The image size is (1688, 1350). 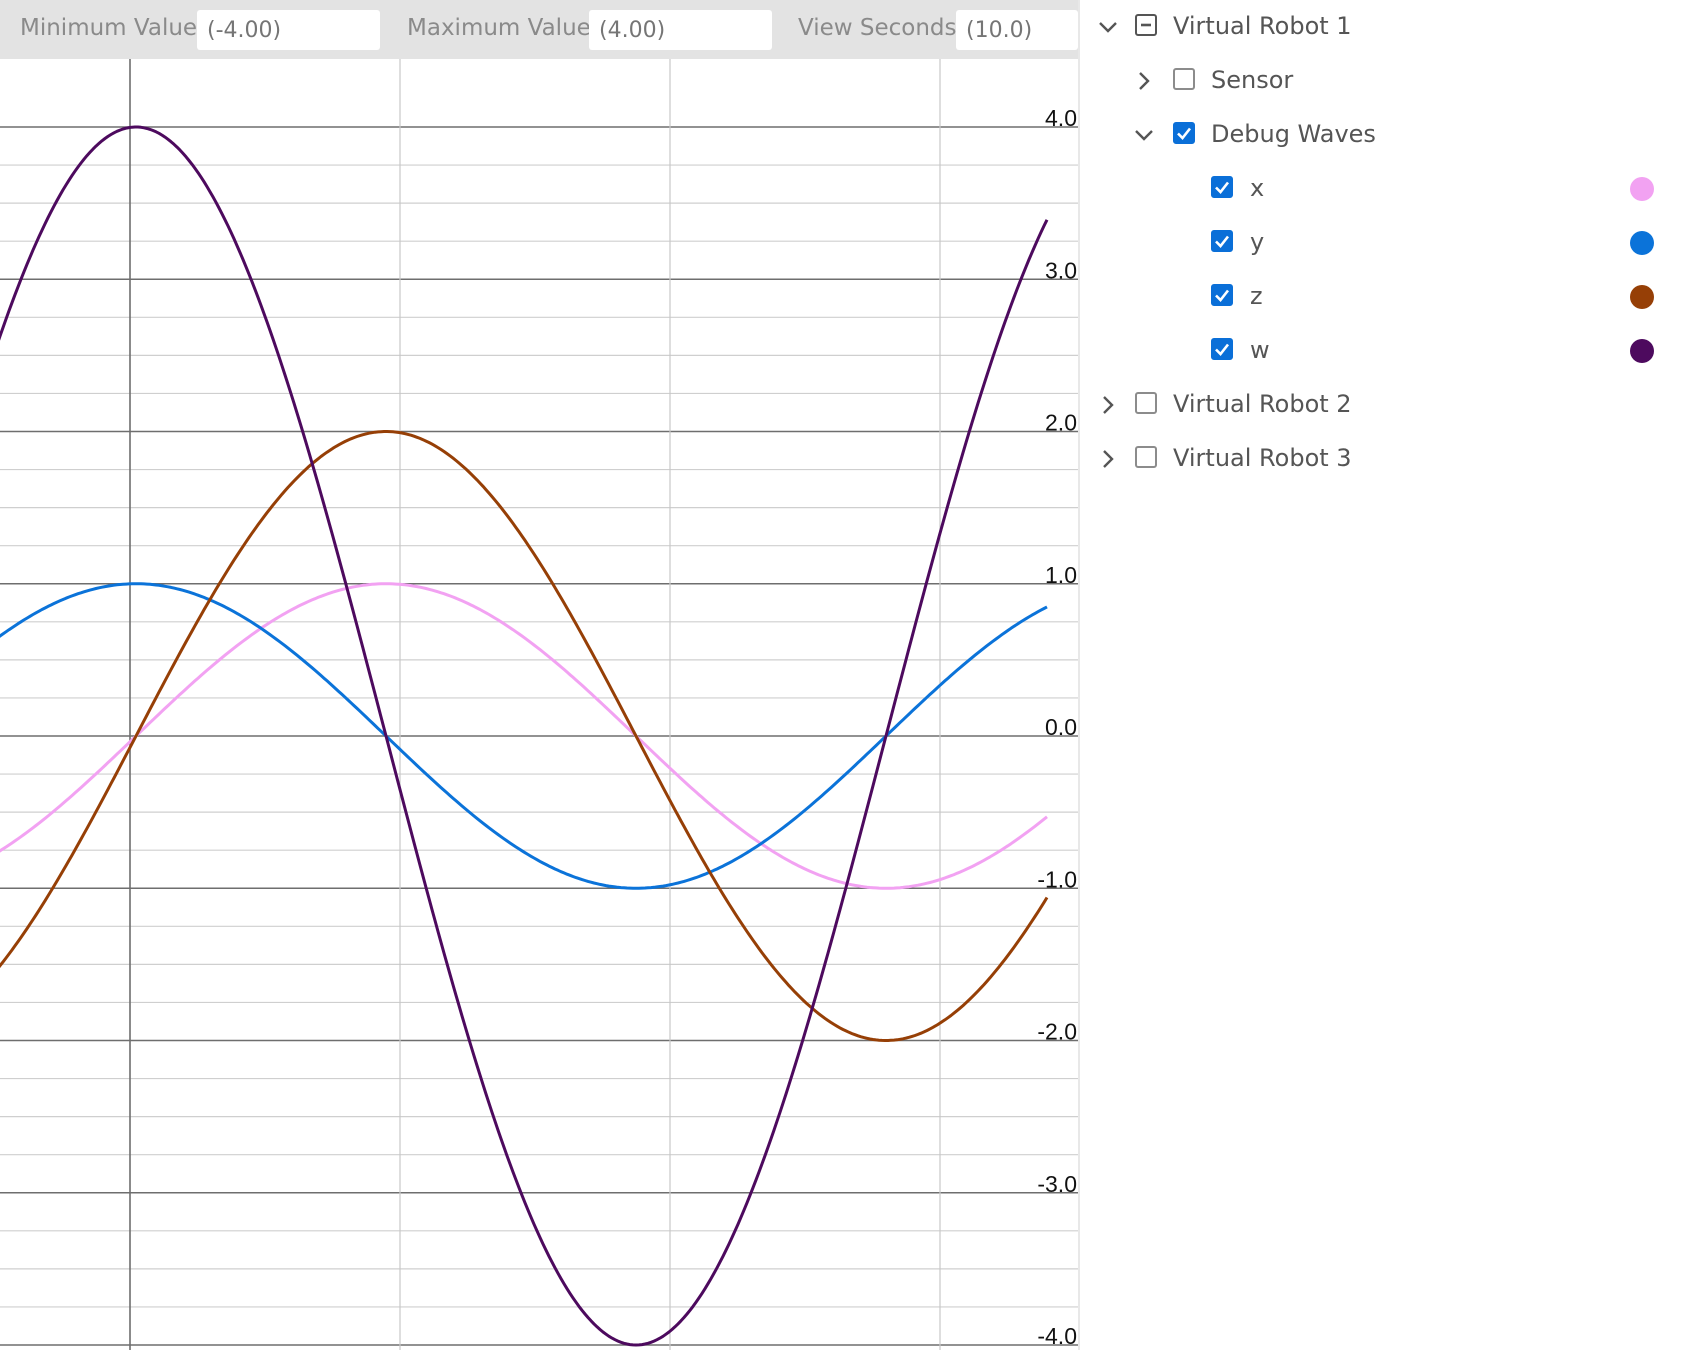 I want to click on tree-item-virtual-robot-1: Virtual Robot 1, so click(x=1384, y=27).